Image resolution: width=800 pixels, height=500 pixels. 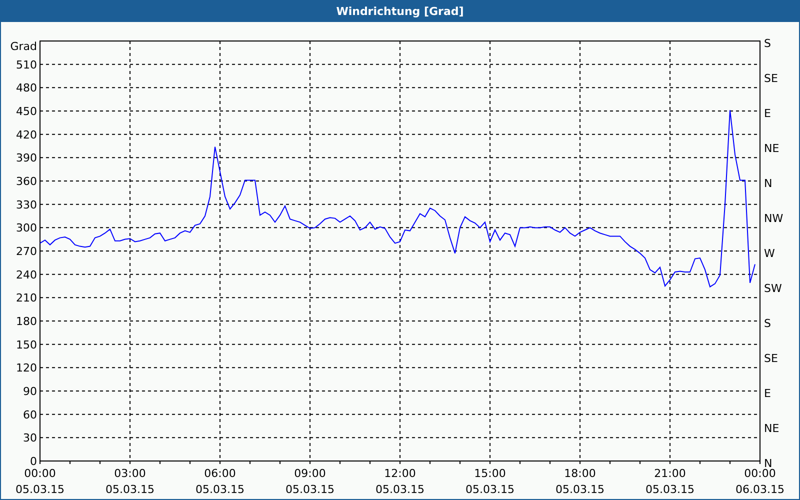 I want to click on time-label: 15:00, so click(x=490, y=473).